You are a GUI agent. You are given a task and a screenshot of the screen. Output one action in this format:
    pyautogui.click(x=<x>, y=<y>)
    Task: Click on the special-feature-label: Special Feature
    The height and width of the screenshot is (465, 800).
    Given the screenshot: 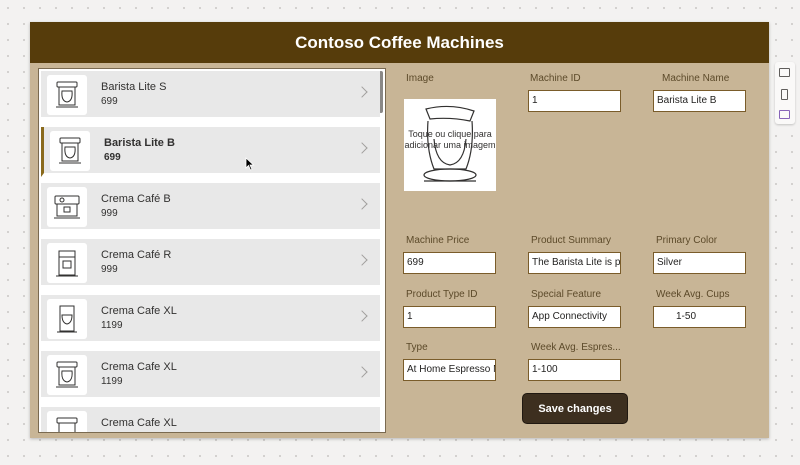 What is the action you would take?
    pyautogui.click(x=566, y=294)
    